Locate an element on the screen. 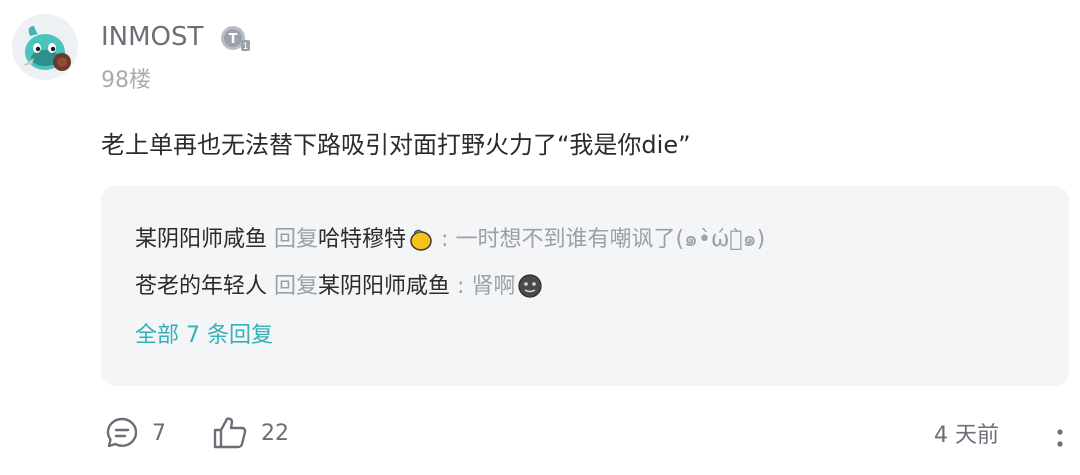 The image size is (1080, 475). reply-item: 某阴阳师咸鱼 回复哈特穆特 : 一时想不到谁有嘲讽了(๑•̀ώก̀๑) is located at coordinates (450, 243).